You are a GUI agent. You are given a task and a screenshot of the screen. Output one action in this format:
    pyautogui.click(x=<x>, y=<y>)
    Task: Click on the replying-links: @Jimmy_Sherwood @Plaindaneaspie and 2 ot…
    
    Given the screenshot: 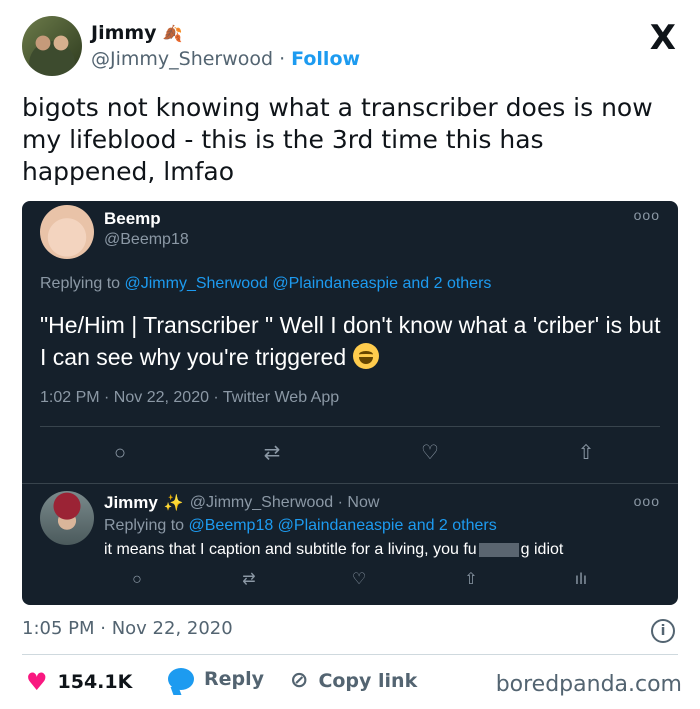 What is the action you would take?
    pyautogui.click(x=308, y=283)
    